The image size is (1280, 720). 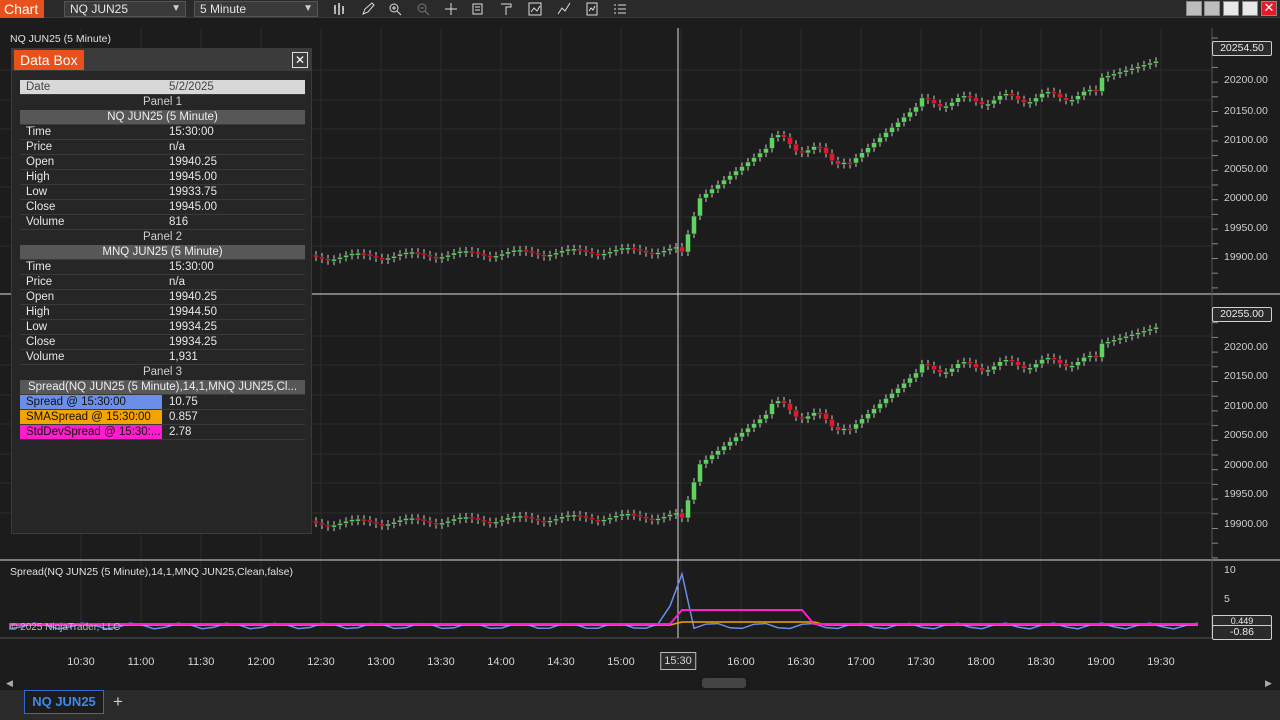 I want to click on field-value: 19933.75, so click(x=193, y=192).